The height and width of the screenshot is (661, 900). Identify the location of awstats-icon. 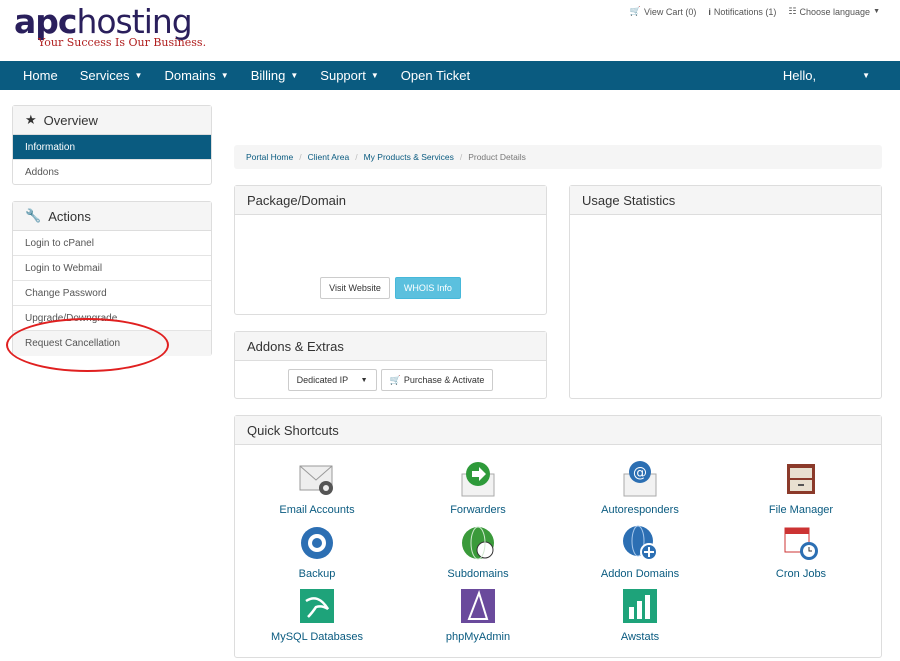
(640, 606).